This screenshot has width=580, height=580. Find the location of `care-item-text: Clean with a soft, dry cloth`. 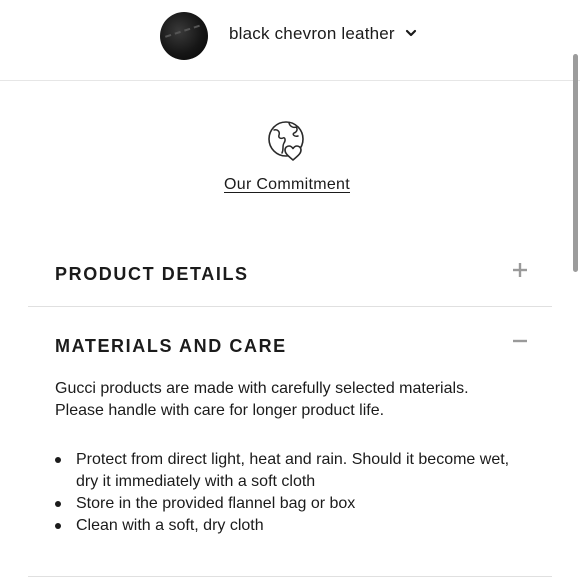

care-item-text: Clean with a soft, dry cloth is located at coordinates (170, 525).